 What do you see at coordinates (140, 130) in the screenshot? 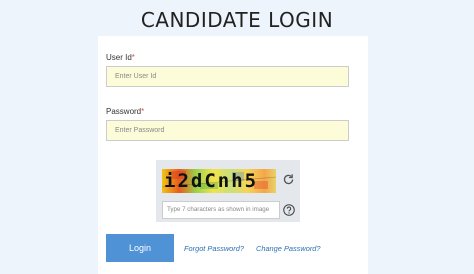
I see `password-placeholder: Enter Password` at bounding box center [140, 130].